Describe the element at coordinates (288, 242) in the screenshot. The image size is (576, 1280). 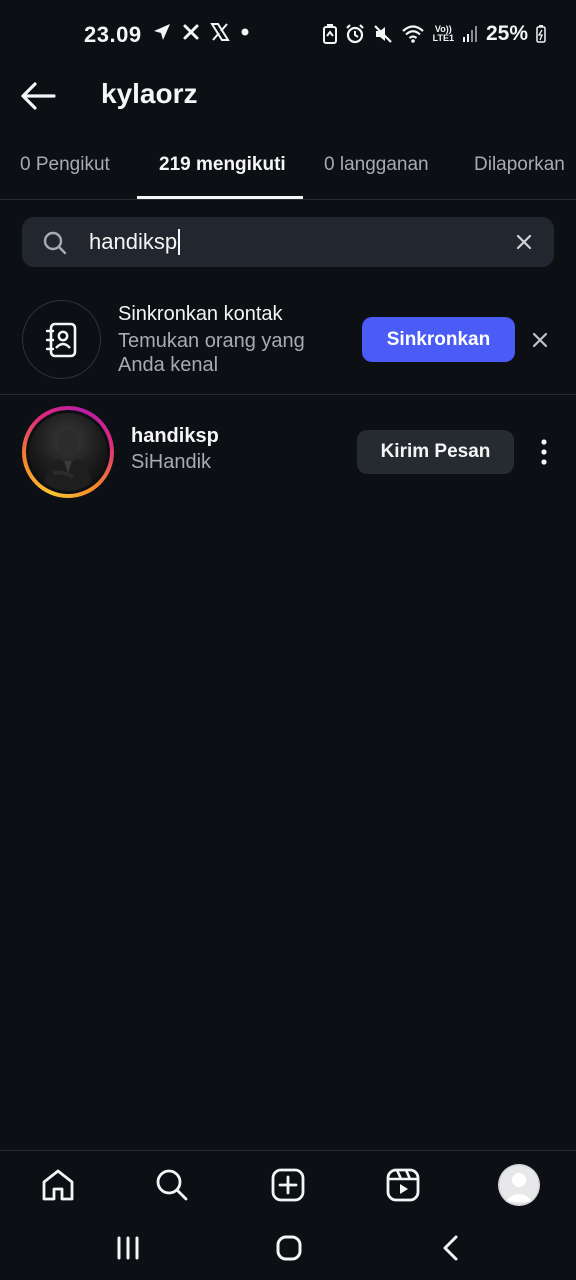
I see `search-bar: handiksp` at that location.